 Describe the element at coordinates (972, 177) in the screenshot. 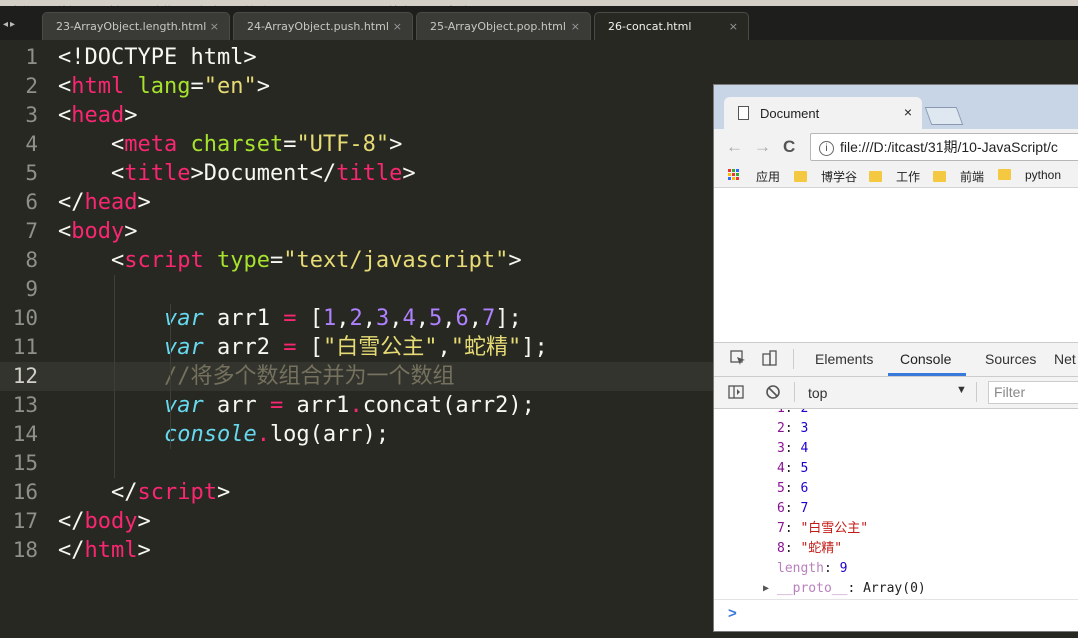

I see `bookmark-label: 前端` at that location.